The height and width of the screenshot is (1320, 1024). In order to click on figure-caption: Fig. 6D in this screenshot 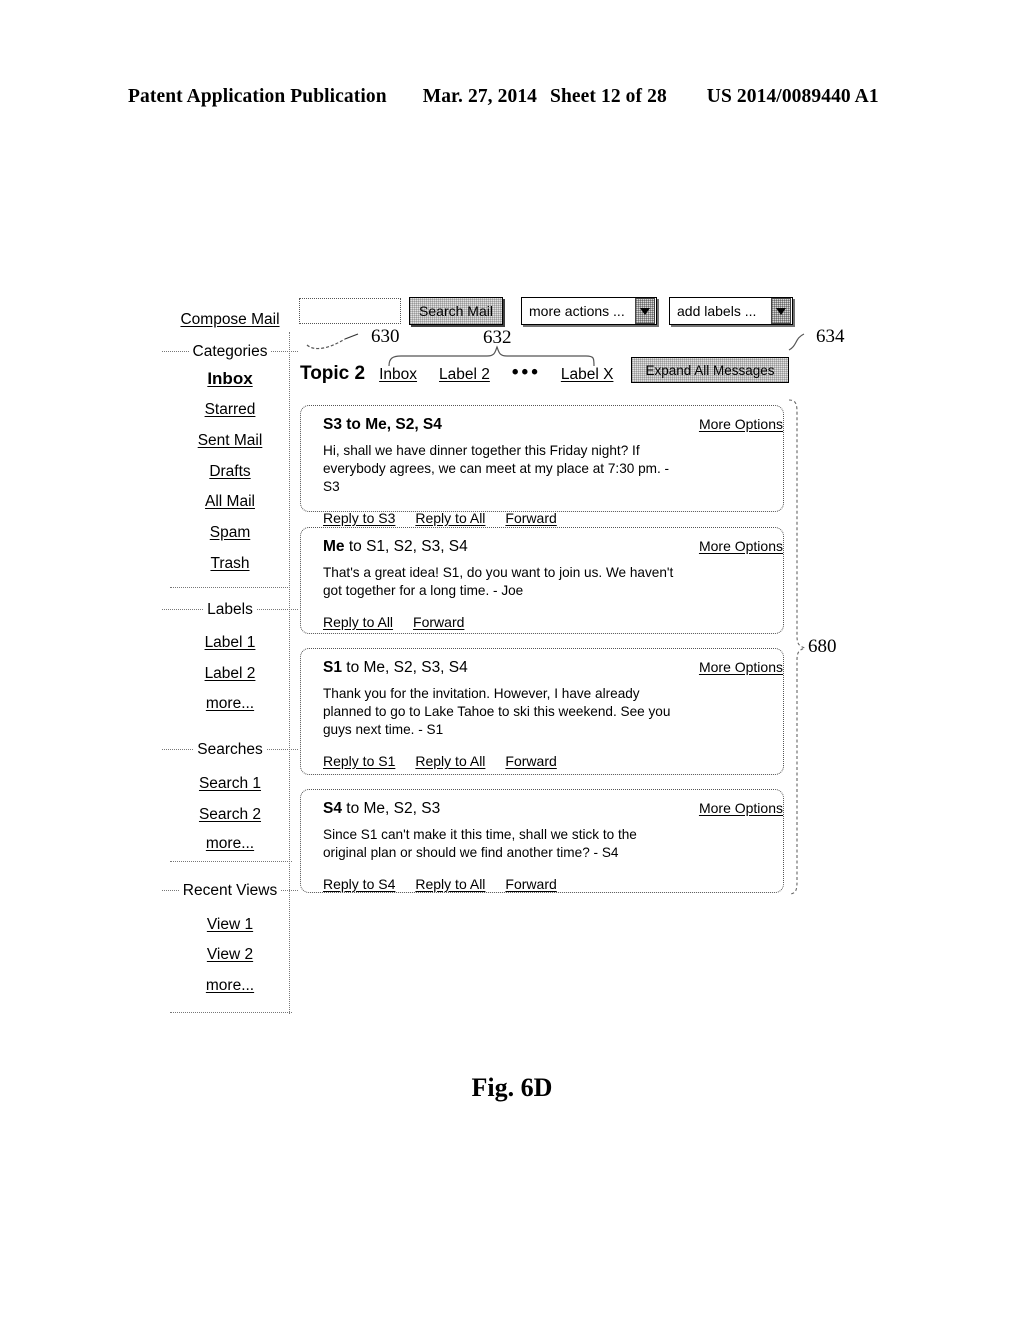, I will do `click(512, 1087)`.